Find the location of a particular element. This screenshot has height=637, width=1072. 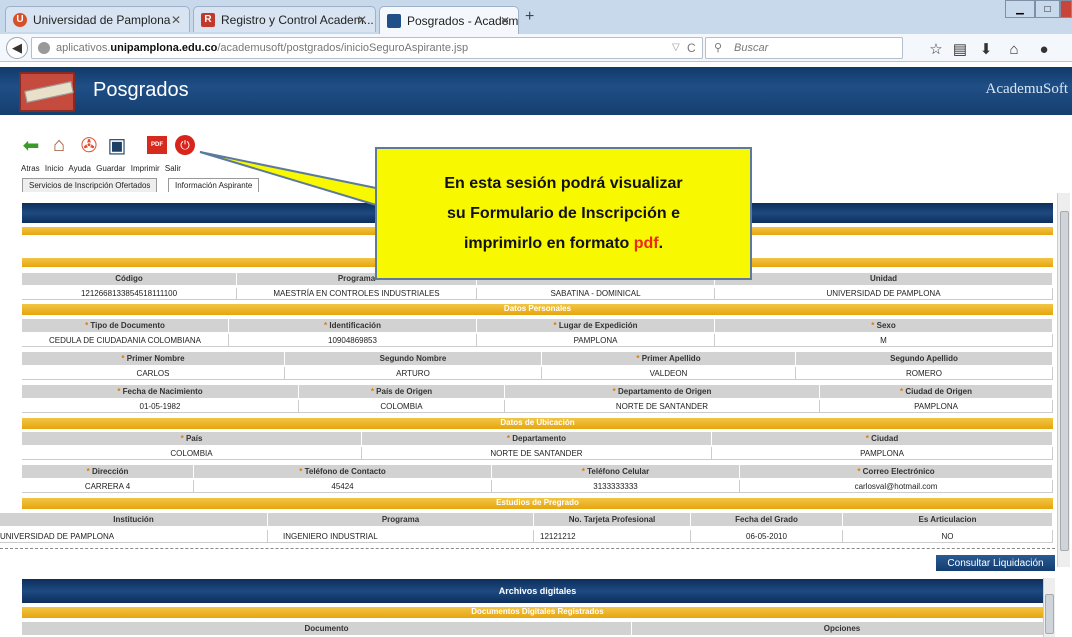

header-departamento-origen: Departamento de Origen is located at coordinates (664, 391).